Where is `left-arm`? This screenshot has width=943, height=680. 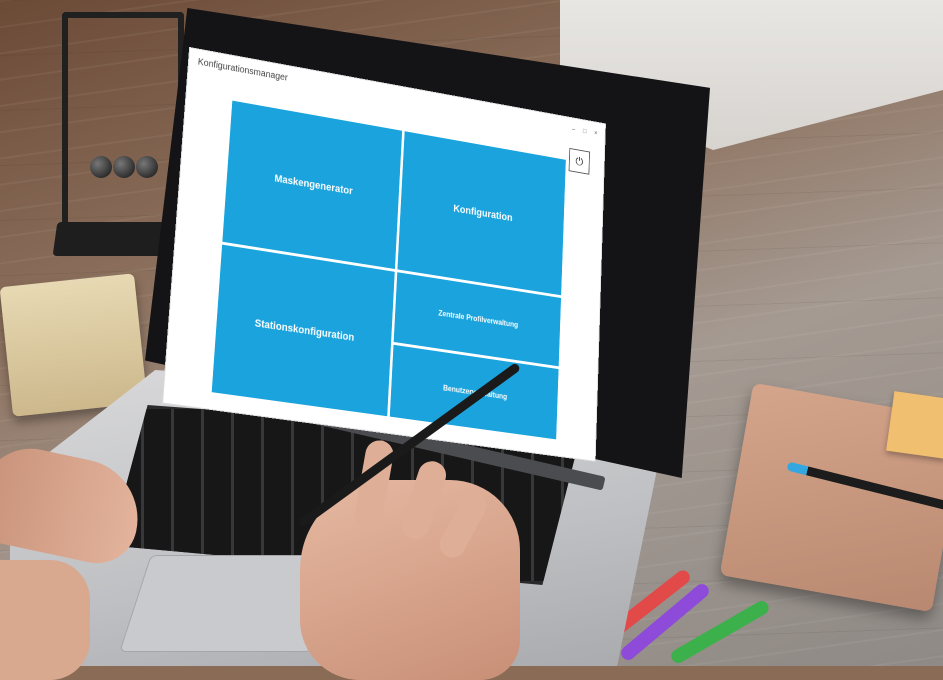 left-arm is located at coordinates (45, 620).